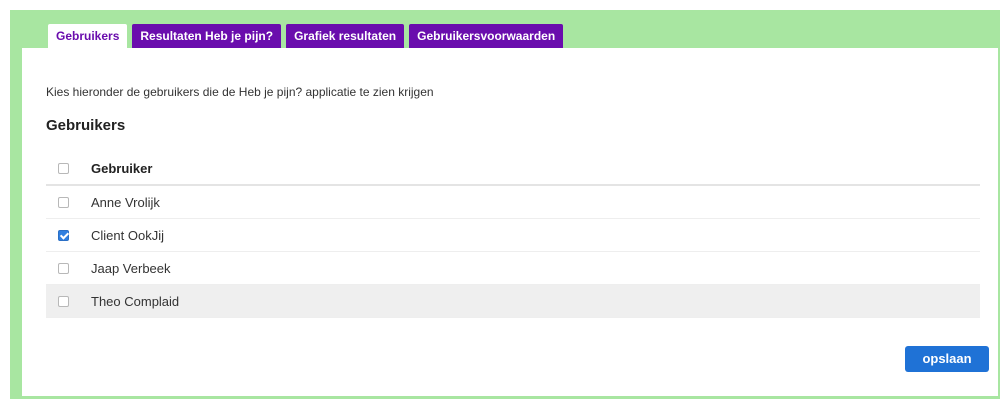 This screenshot has width=1001, height=402. I want to click on select-all-checkbox, so click(63, 168).